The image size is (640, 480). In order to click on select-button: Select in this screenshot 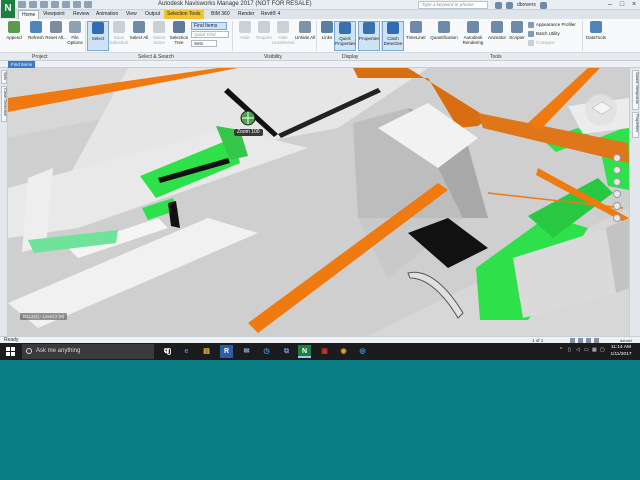, I will do `click(98, 36)`.